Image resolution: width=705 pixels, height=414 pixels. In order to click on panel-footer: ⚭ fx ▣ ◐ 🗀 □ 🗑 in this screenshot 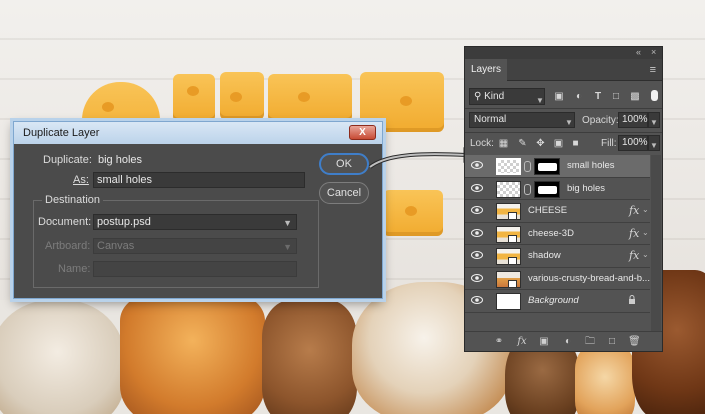, I will do `click(563, 341)`.